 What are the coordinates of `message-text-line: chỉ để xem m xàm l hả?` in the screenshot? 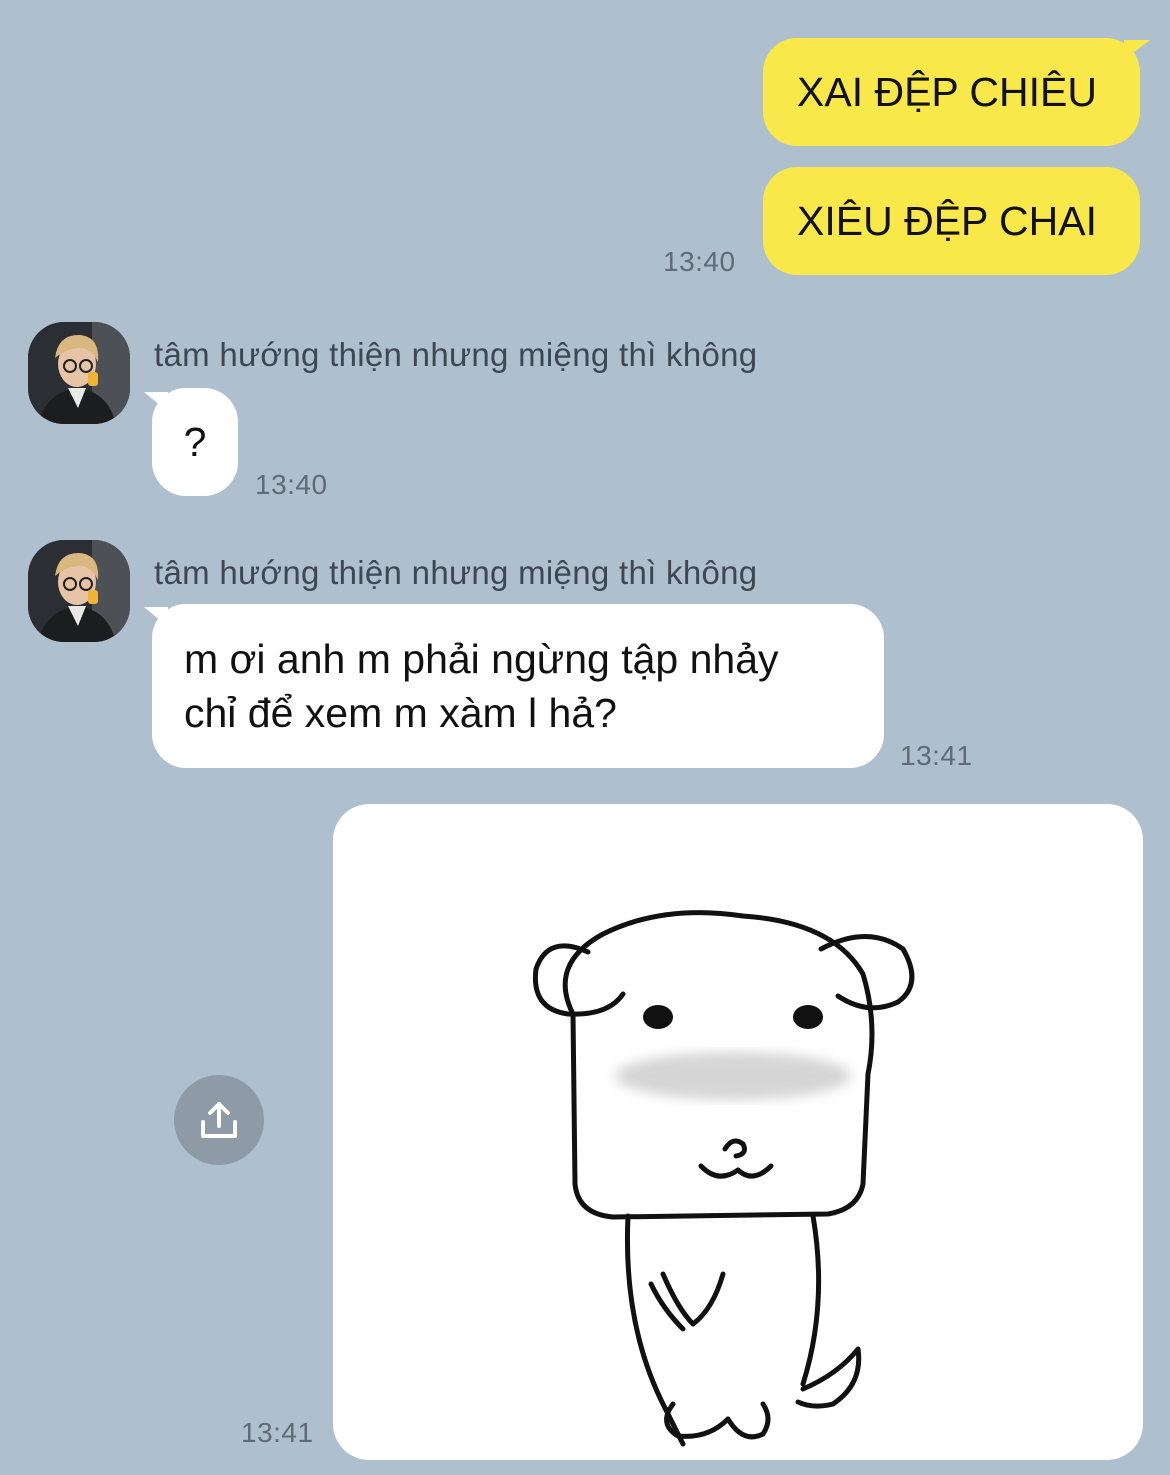 It's located at (400, 713).